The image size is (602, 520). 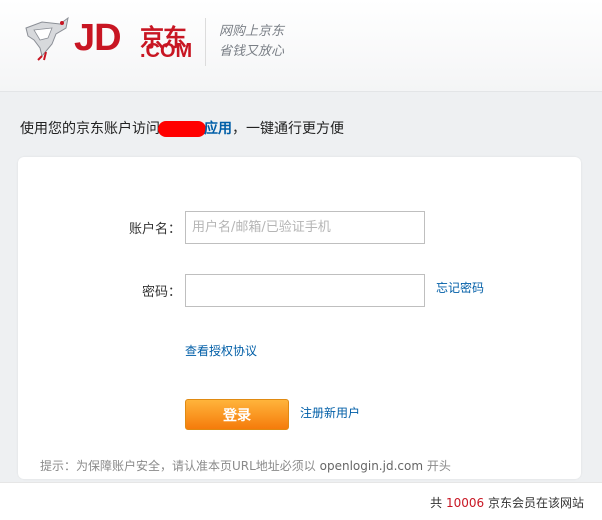 What do you see at coordinates (371, 466) in the screenshot?
I see `hint-domain: openlogin.jd.com` at bounding box center [371, 466].